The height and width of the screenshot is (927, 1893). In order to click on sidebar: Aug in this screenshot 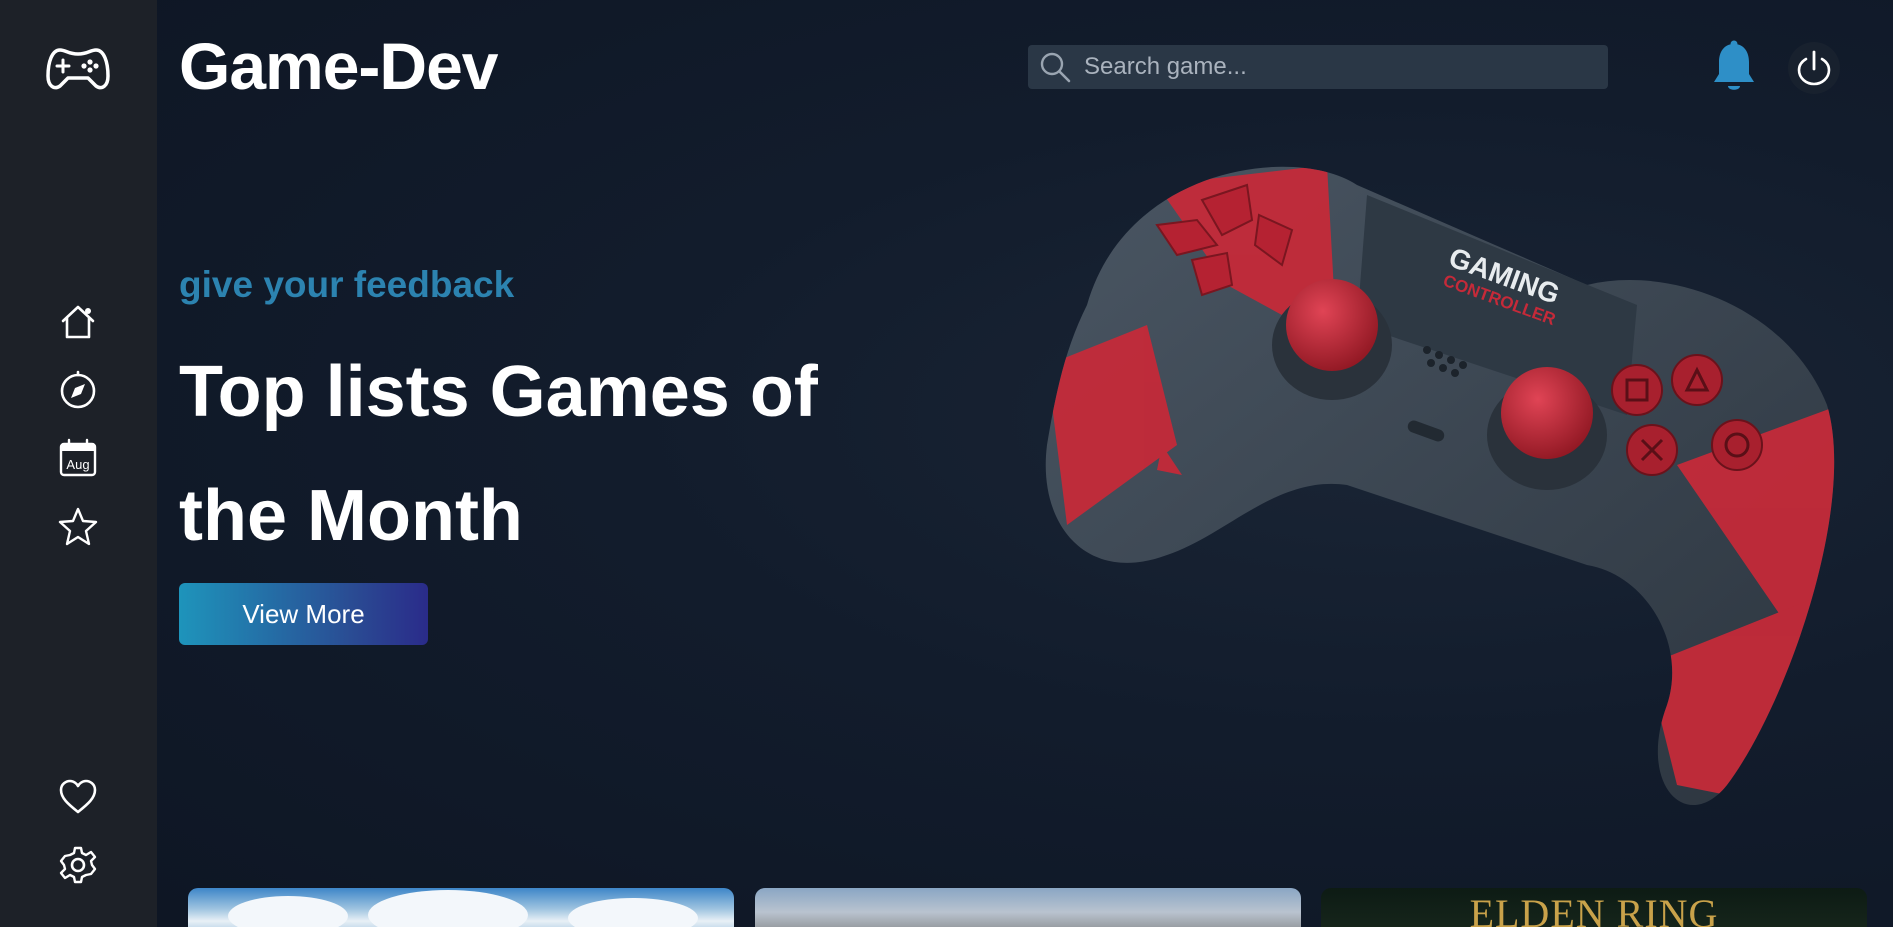, I will do `click(78, 463)`.